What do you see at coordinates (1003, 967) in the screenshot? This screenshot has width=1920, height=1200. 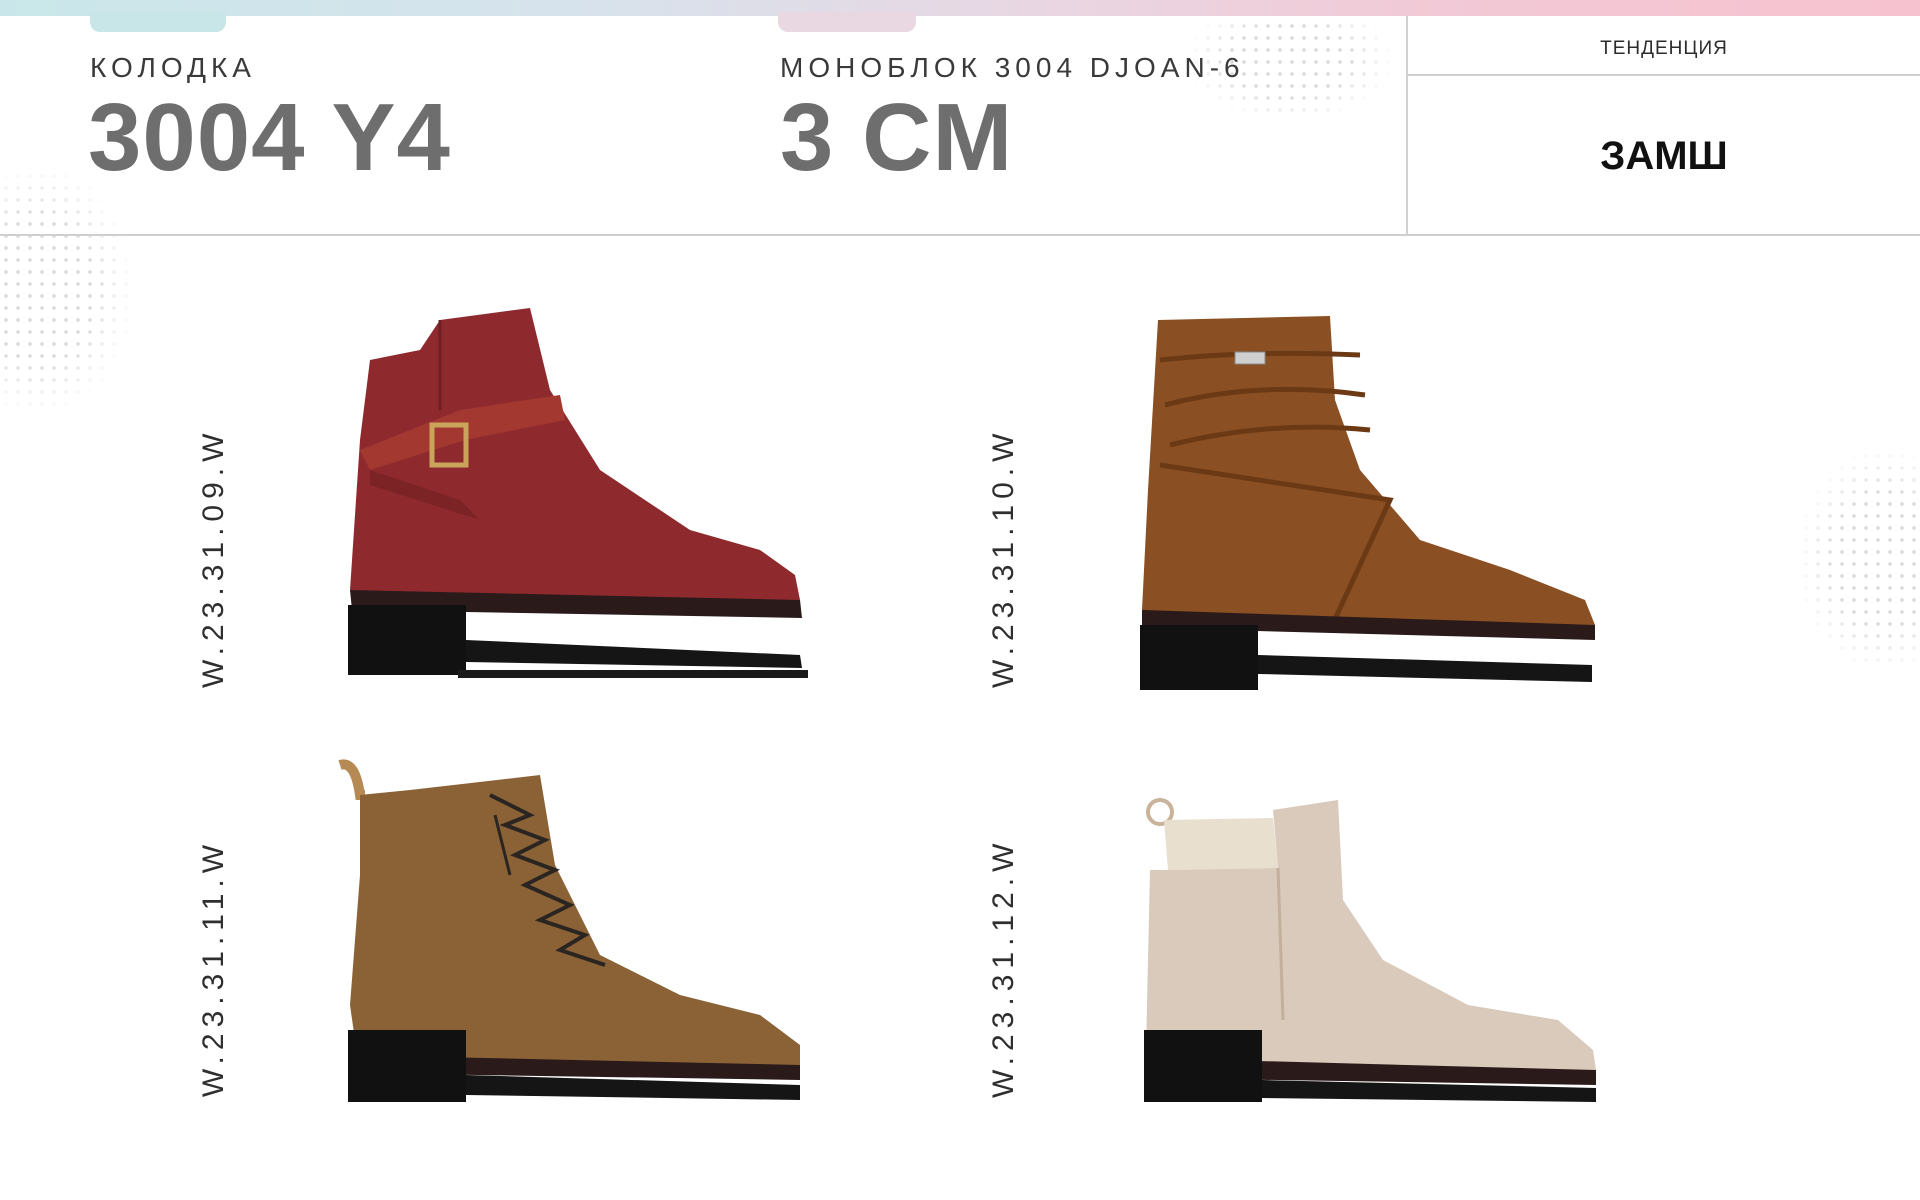 I see `sku-label: W.23.31.12.W` at bounding box center [1003, 967].